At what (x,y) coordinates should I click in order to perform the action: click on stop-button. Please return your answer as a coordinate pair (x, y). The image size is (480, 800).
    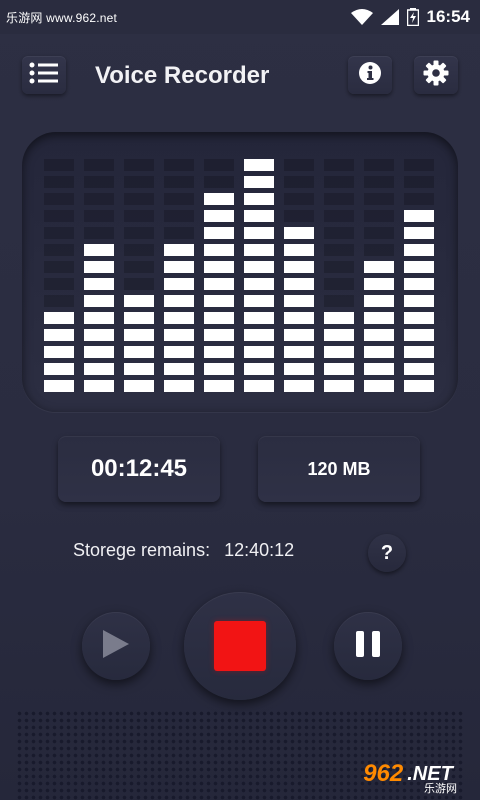
    Looking at the image, I should click on (240, 646).